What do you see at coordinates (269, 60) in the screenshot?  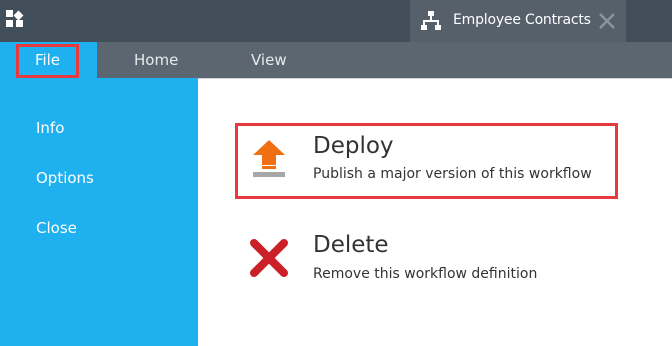 I see `tab-view: View` at bounding box center [269, 60].